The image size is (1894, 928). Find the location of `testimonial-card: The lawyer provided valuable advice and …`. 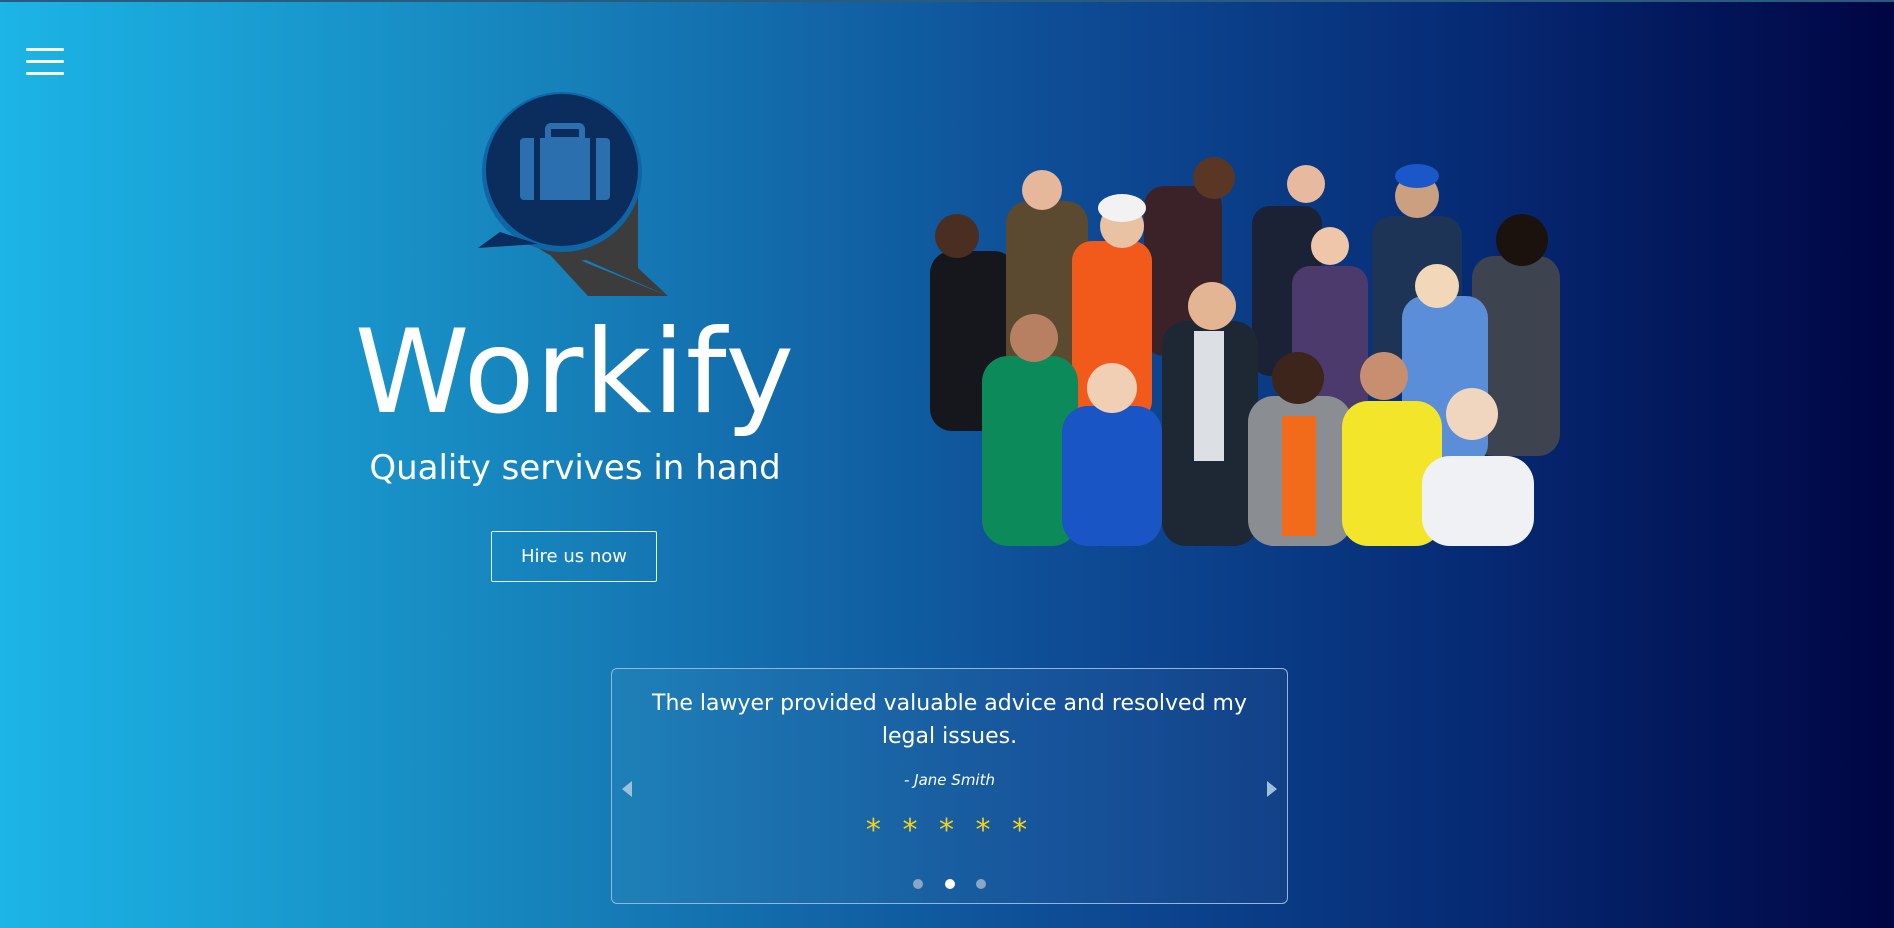

testimonial-card: The lawyer provided valuable advice and … is located at coordinates (949, 786).